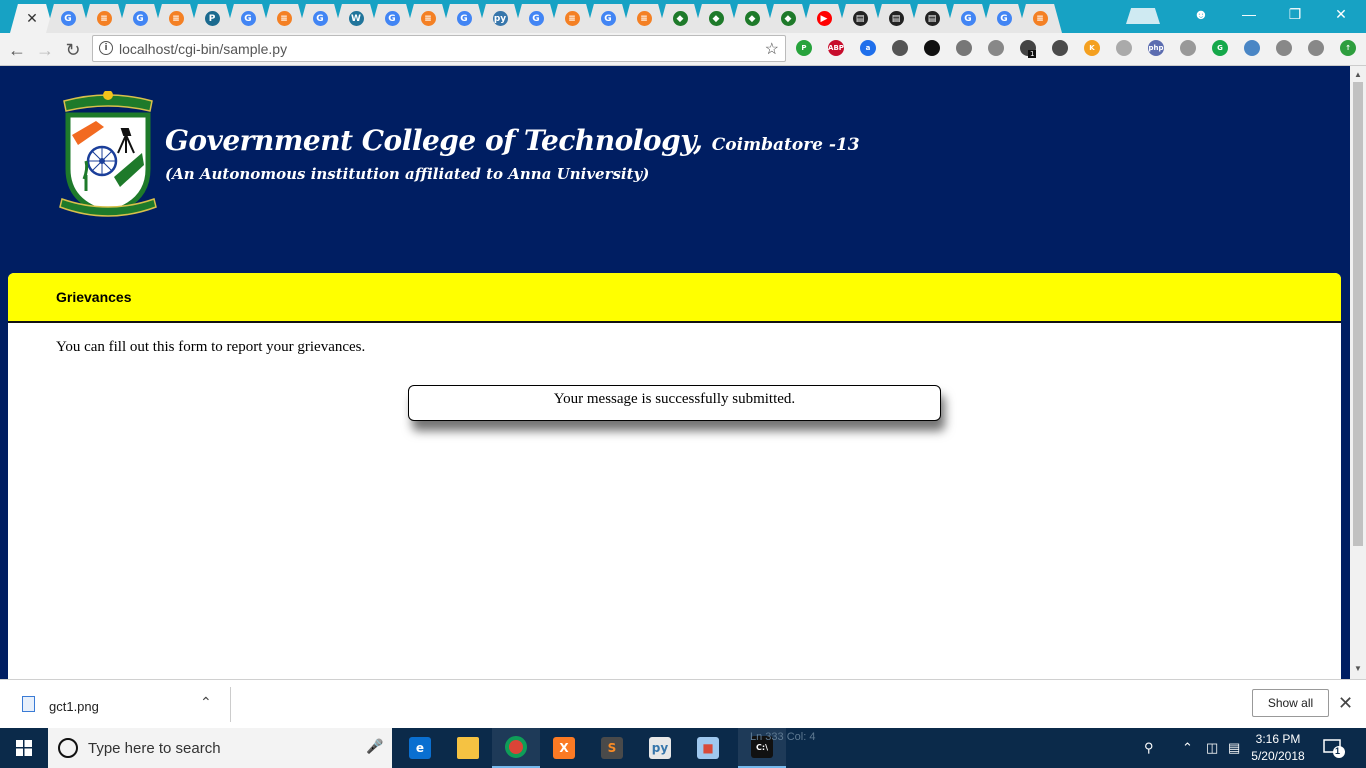  Describe the element at coordinates (1092, 48) in the screenshot. I see `k-extension-icon: K` at that location.